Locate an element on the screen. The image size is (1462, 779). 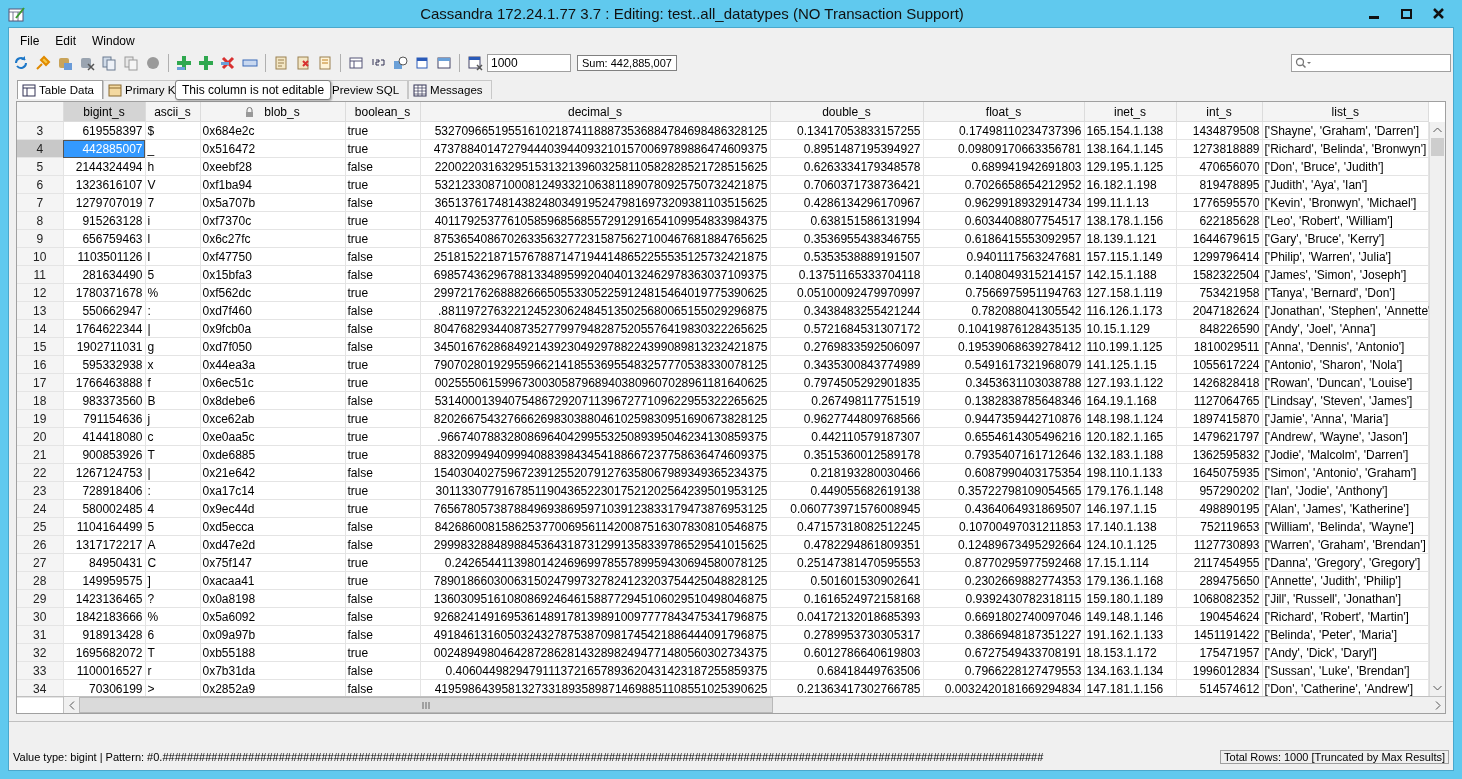
table-cell: 34501676286849214392304929788224399089813232421875 is located at coordinates (595, 346).